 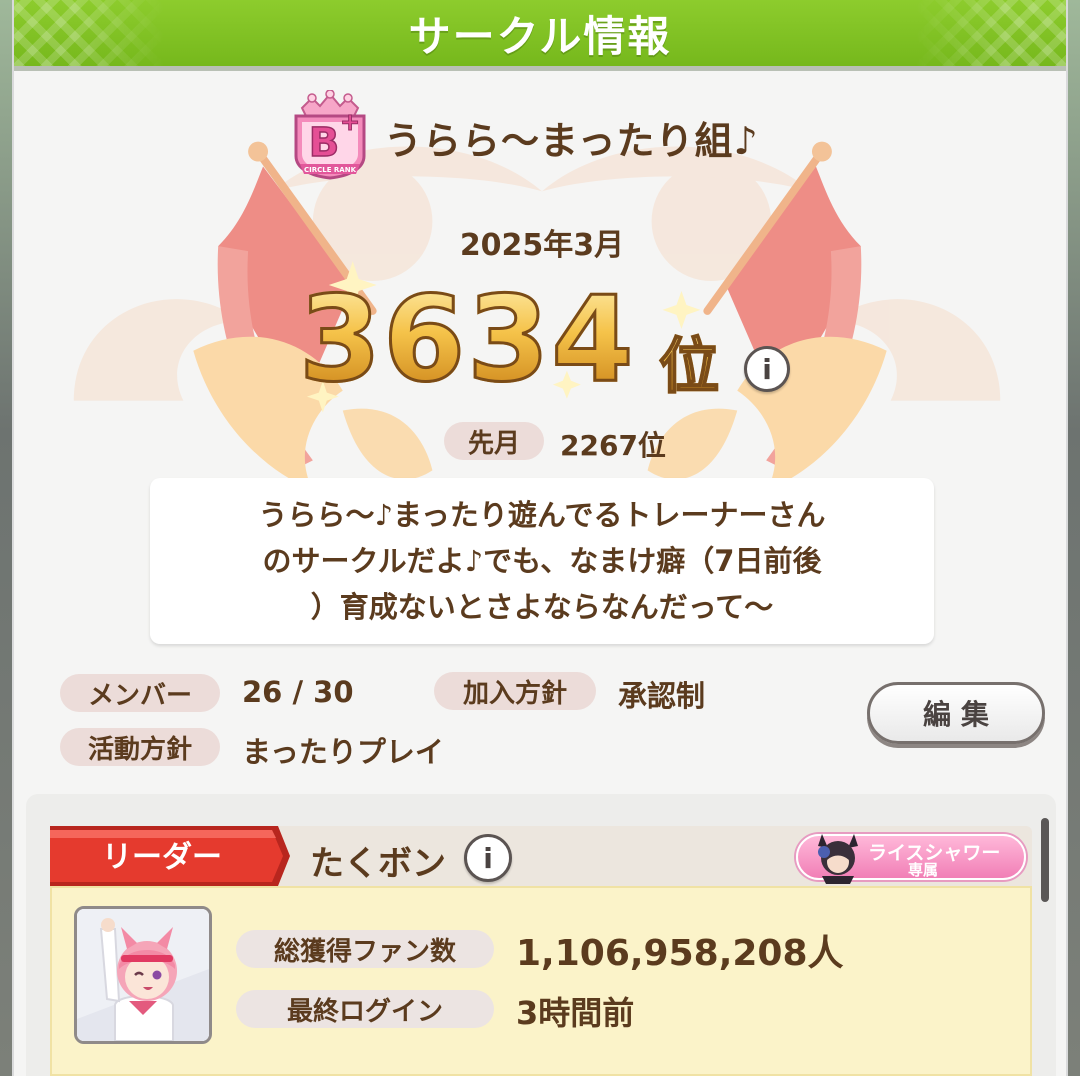 I want to click on monthly-rank-number: 3634, so click(x=466, y=339).